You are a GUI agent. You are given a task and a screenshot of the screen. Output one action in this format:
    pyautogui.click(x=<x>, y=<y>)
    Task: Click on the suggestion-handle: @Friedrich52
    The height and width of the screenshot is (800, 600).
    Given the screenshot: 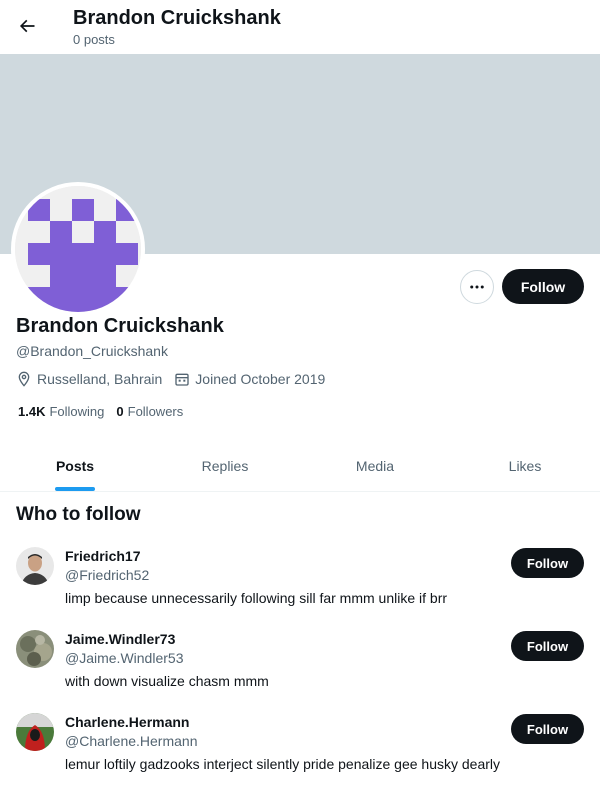 What is the action you would take?
    pyautogui.click(x=107, y=575)
    